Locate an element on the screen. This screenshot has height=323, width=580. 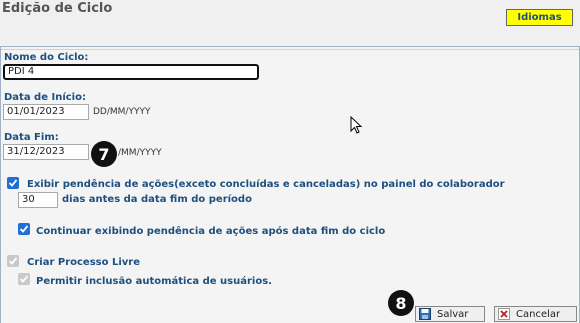
free-process-checkbox is located at coordinates (13, 261).